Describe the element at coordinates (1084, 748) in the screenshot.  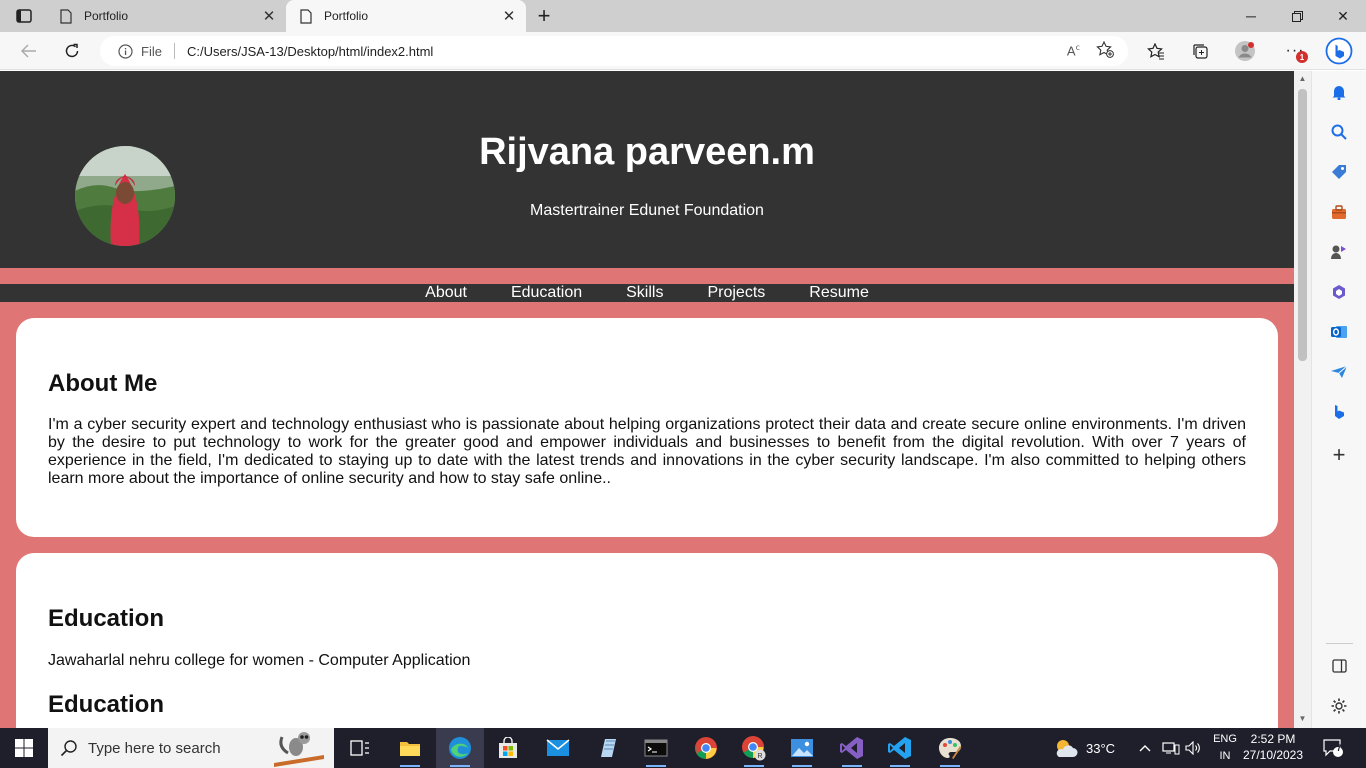
I see `weather-widget: 33°C` at that location.